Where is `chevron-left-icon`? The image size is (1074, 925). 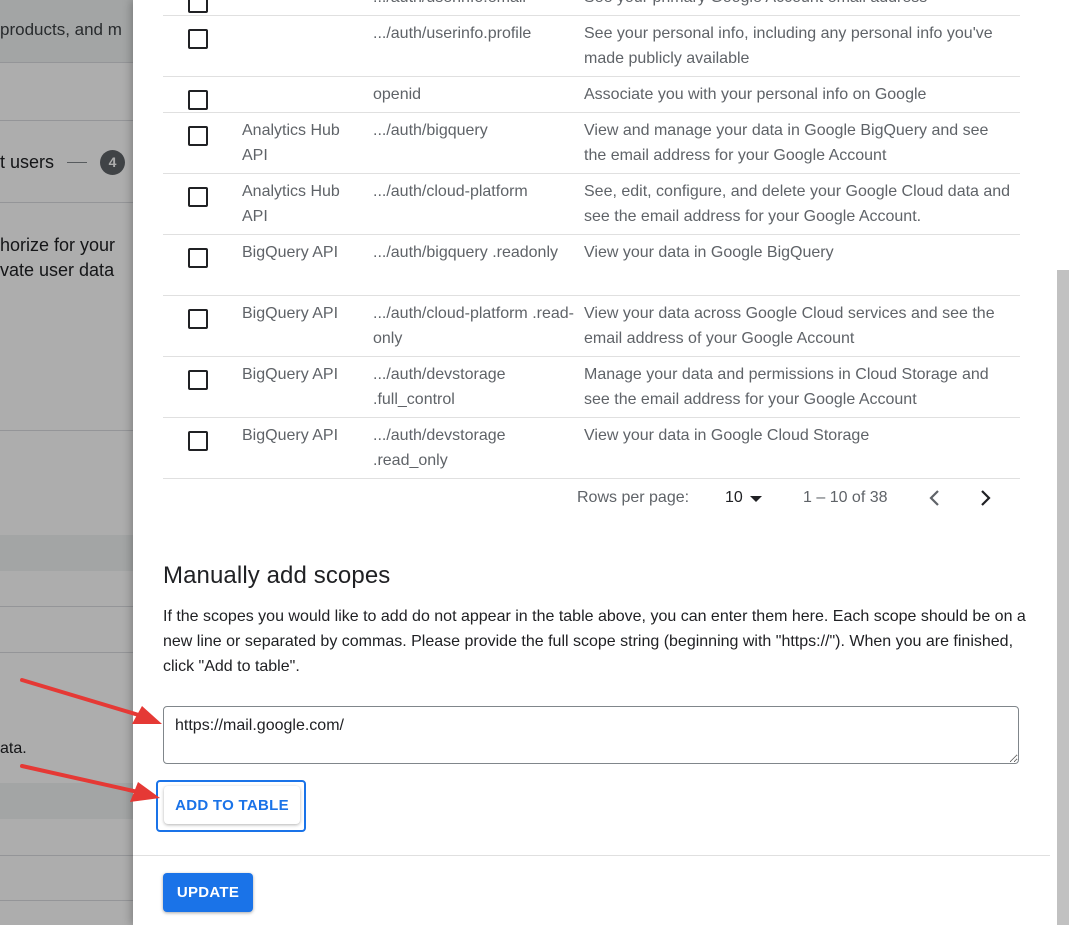
chevron-left-icon is located at coordinates (935, 498).